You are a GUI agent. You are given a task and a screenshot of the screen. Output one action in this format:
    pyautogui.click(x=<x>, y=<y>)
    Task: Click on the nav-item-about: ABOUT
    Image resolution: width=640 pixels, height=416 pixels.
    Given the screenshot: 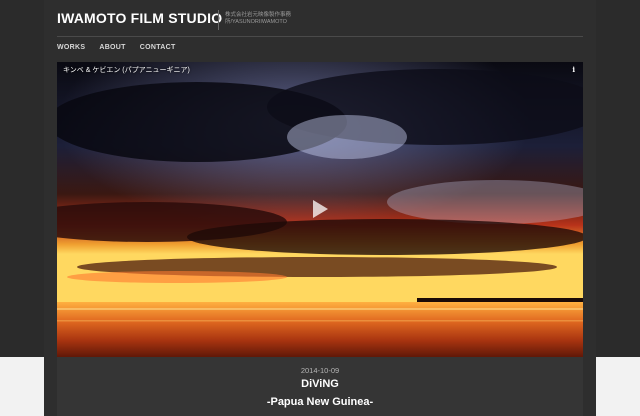 What is the action you would take?
    pyautogui.click(x=112, y=47)
    